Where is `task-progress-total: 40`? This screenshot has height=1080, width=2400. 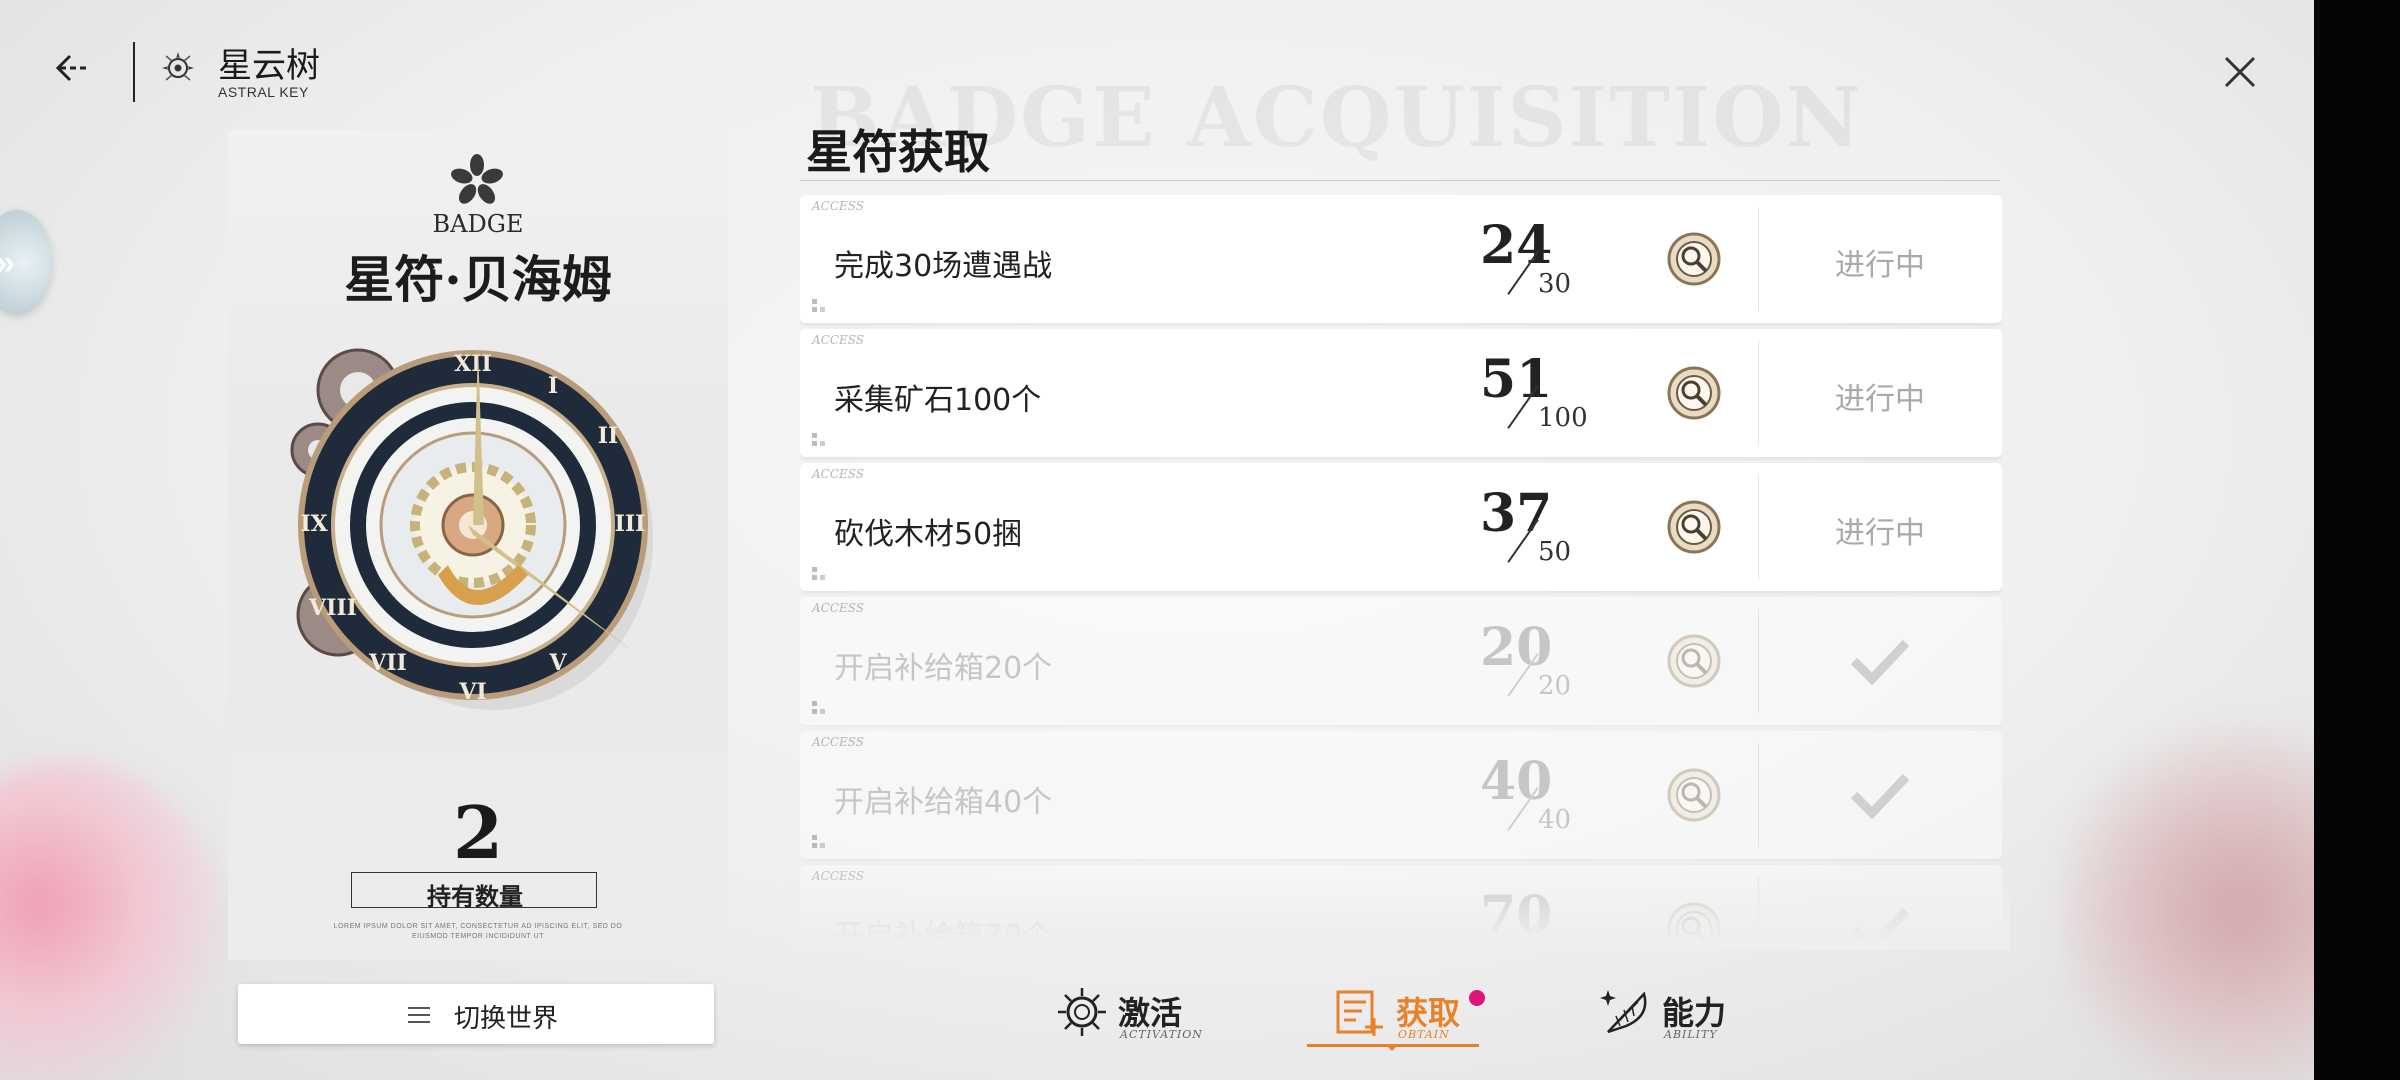 task-progress-total: 40 is located at coordinates (1555, 820).